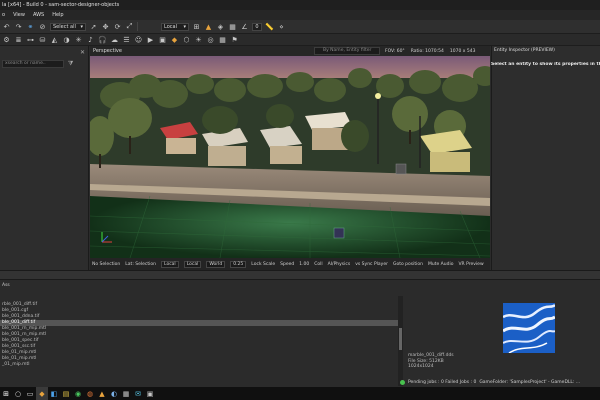  Describe the element at coordinates (30, 393) in the screenshot. I see `task-view-icon: ▭` at that location.